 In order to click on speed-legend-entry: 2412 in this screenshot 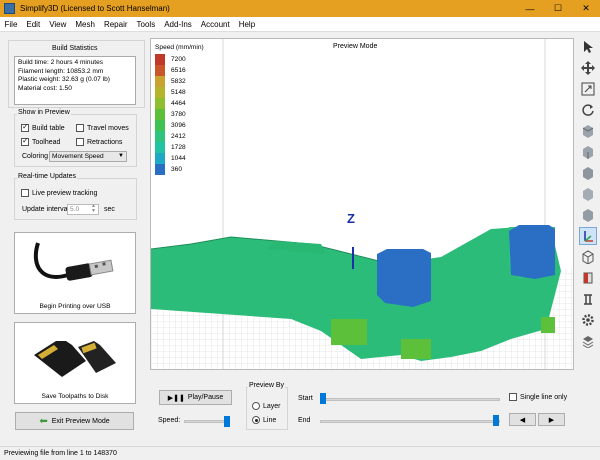, I will do `click(179, 136)`.